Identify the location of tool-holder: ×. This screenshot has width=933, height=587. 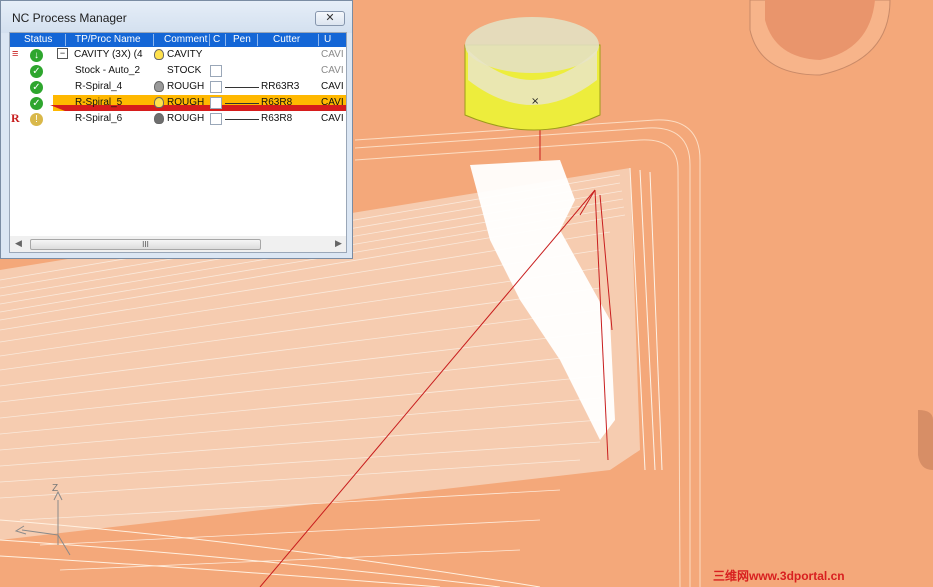
(532, 74).